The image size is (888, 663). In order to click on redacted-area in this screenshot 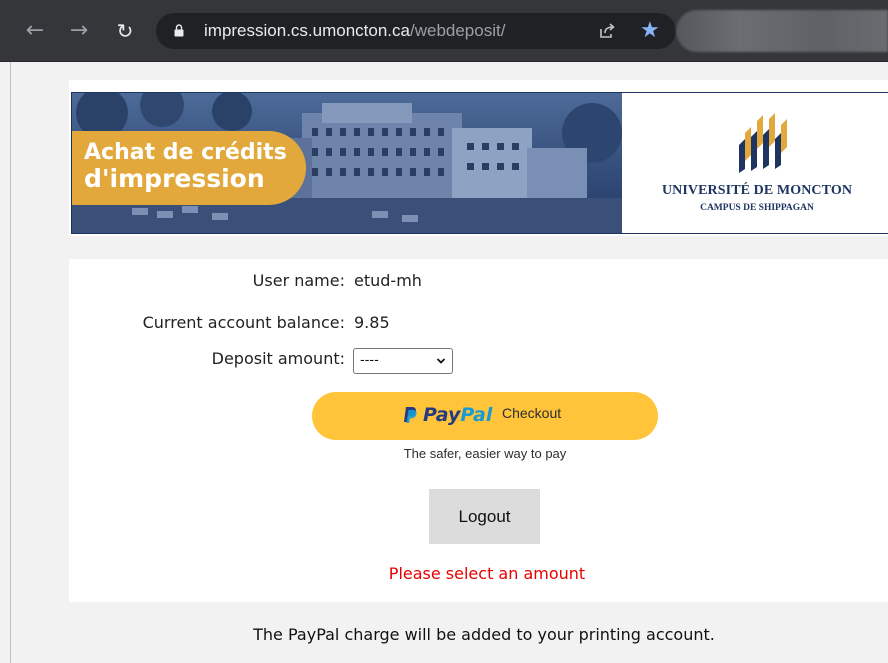, I will do `click(782, 31)`.